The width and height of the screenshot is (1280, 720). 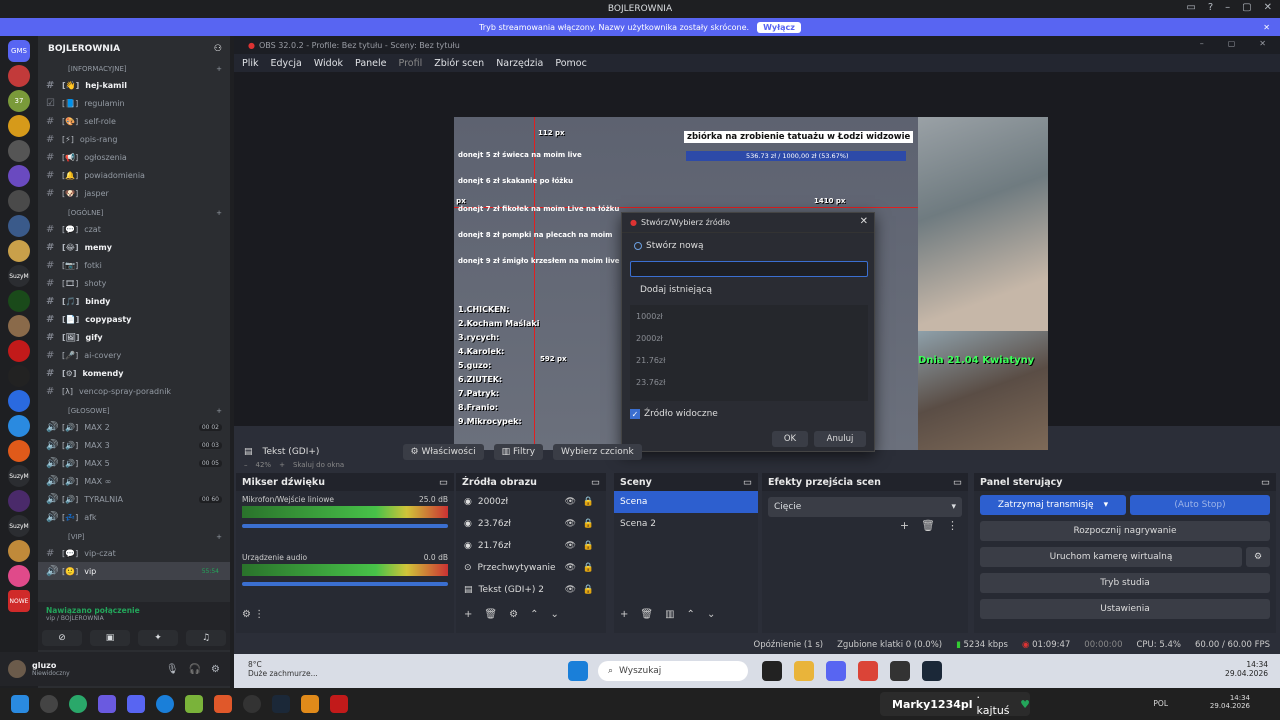 What do you see at coordinates (252, 704) in the screenshot?
I see `obs-icon` at bounding box center [252, 704].